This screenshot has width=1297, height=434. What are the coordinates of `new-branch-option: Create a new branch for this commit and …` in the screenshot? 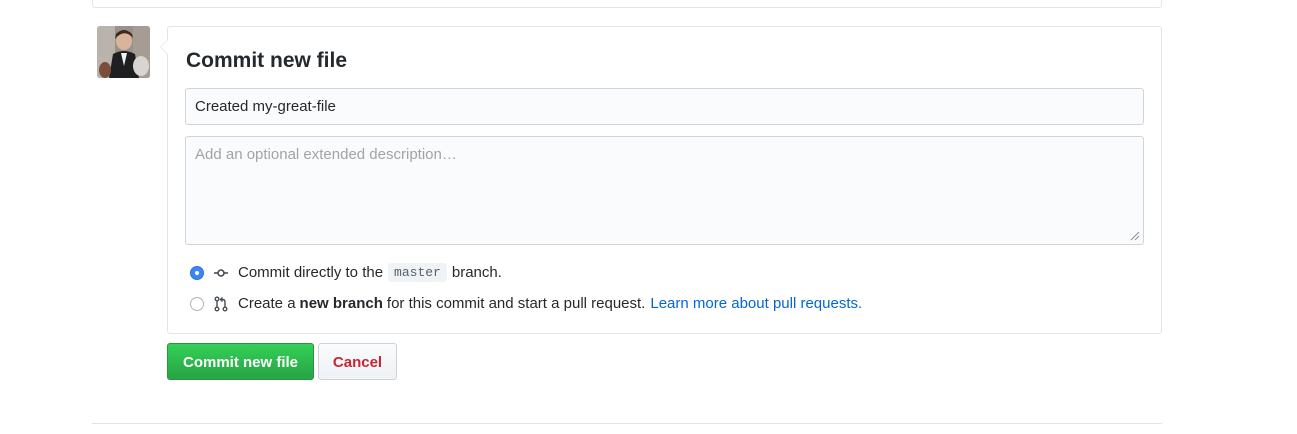 It's located at (526, 303).